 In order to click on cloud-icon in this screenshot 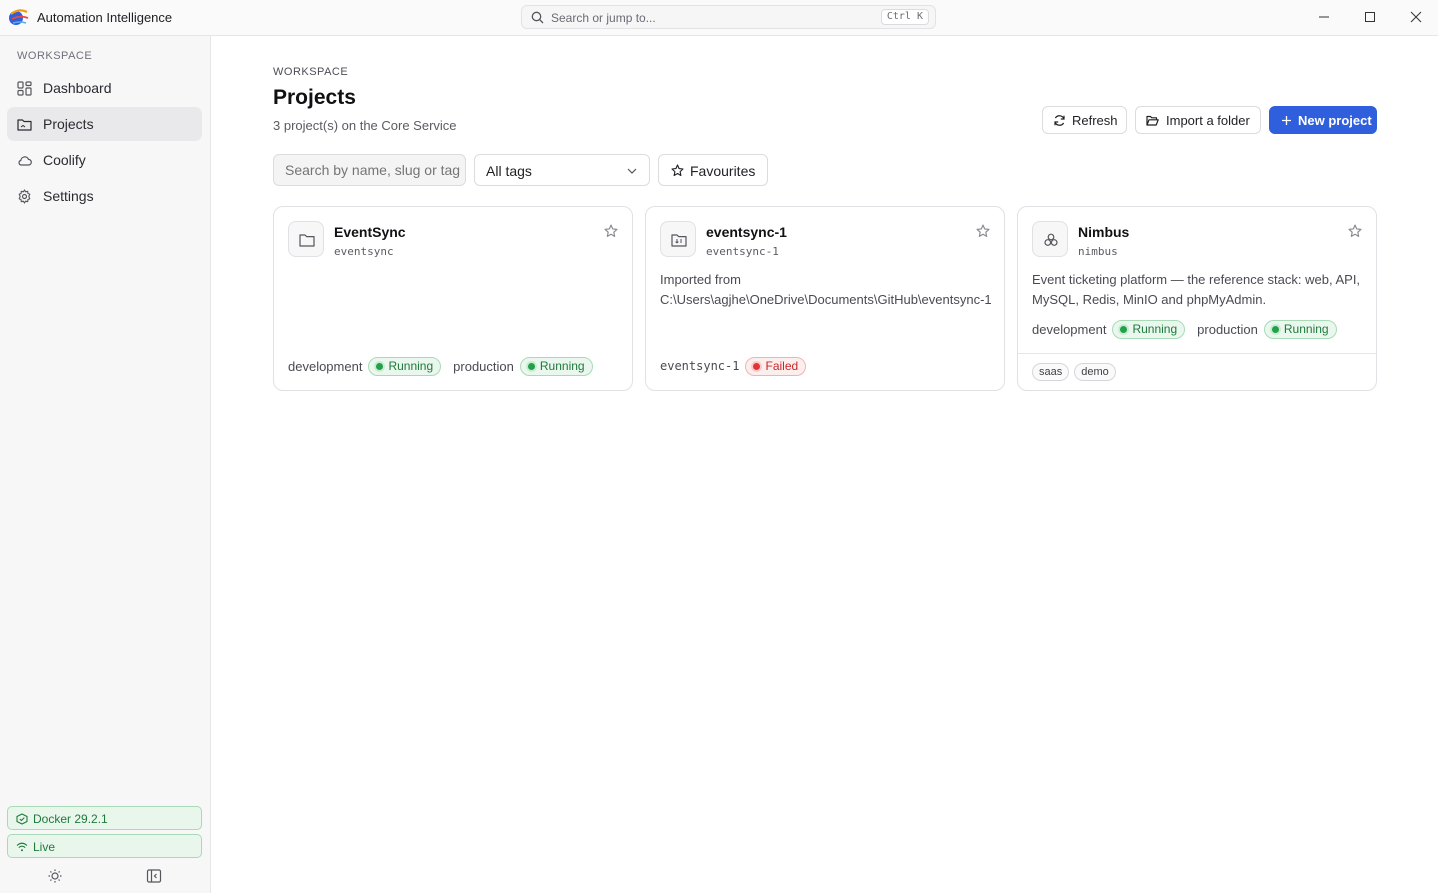, I will do `click(25, 161)`.